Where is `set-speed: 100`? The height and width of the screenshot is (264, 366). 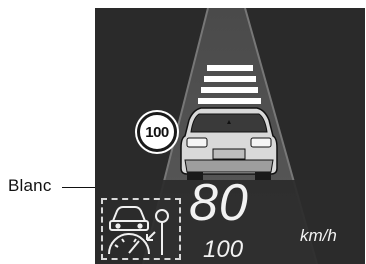 set-speed: 100 is located at coordinates (223, 249).